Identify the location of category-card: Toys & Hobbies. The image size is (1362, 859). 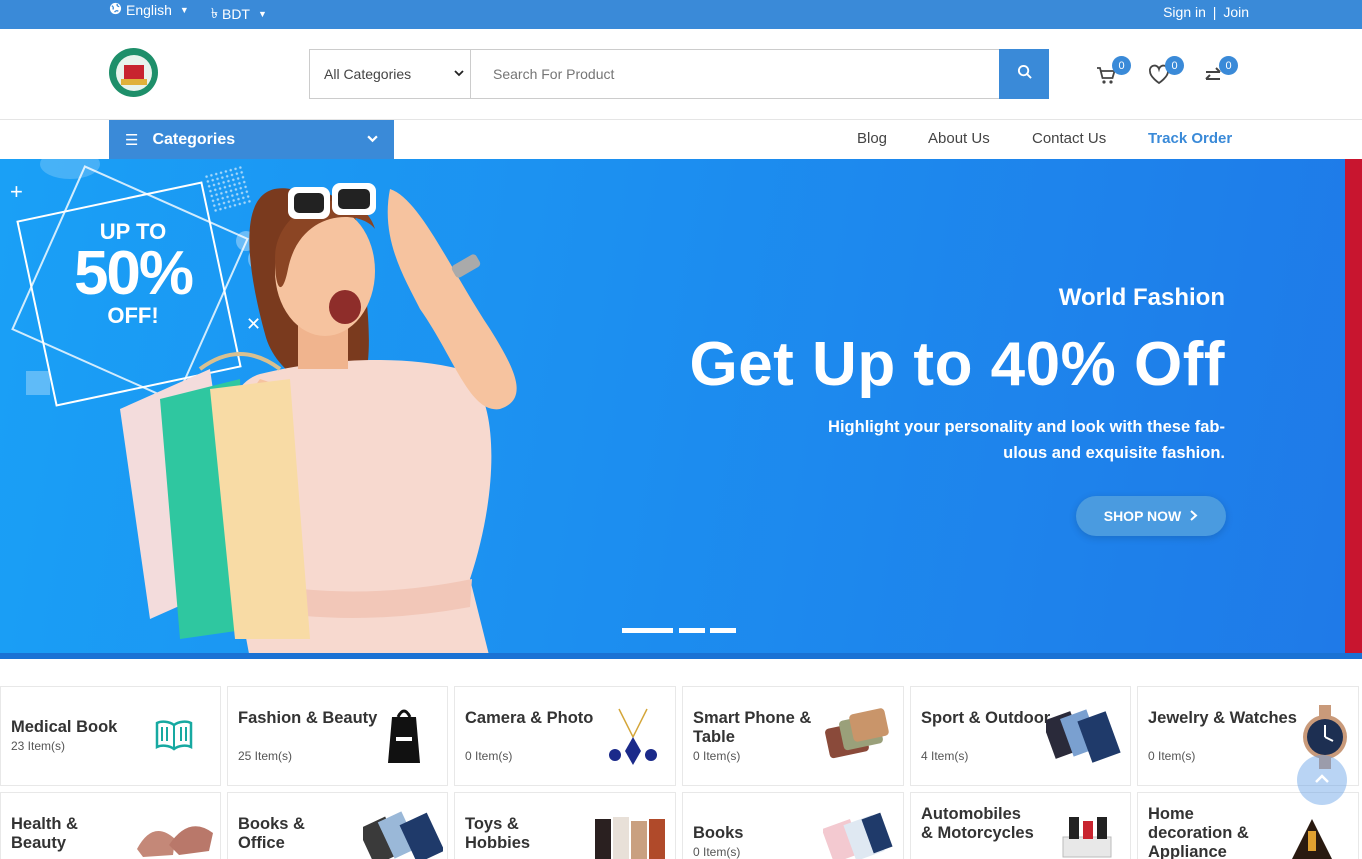
(565, 825).